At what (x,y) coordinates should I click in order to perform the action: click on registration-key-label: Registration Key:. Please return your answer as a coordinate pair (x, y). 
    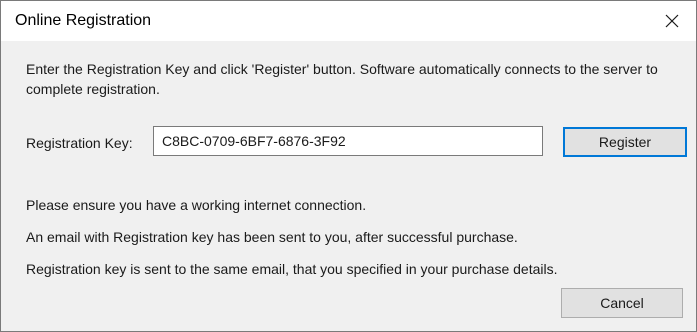
    Looking at the image, I should click on (79, 143).